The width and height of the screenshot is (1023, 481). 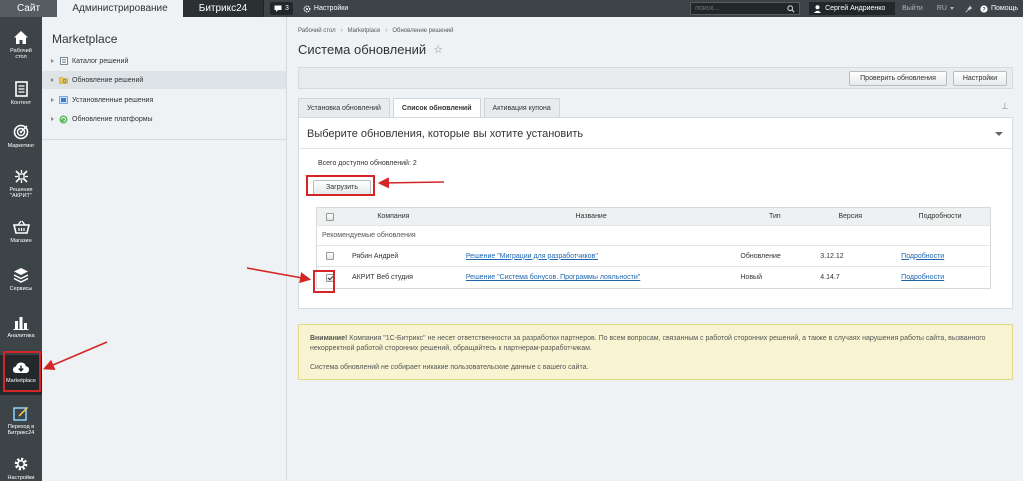 I want to click on annotation-arrow-load, so click(x=411, y=183).